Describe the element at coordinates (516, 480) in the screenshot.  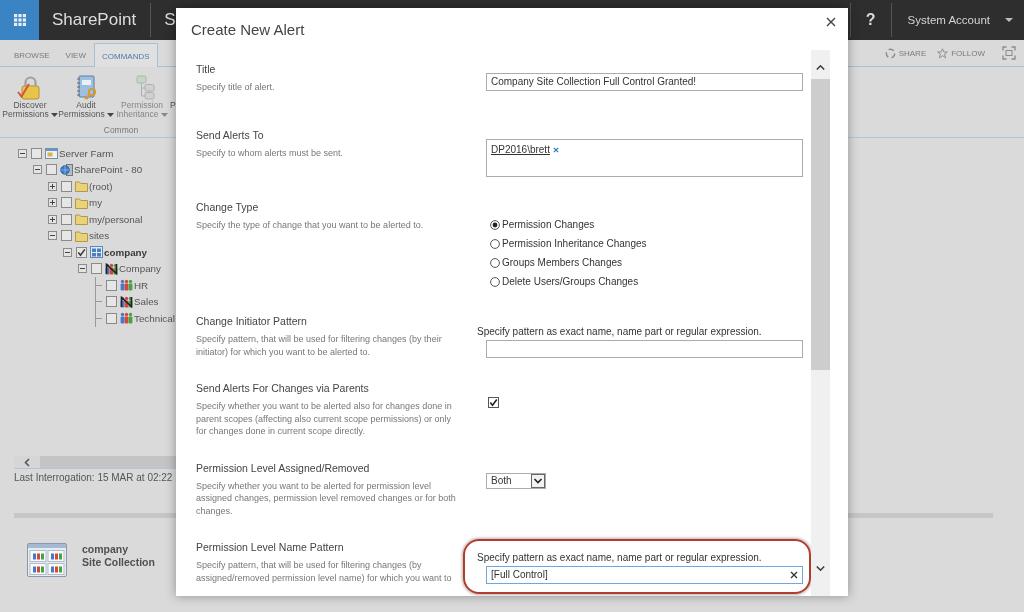
I see `select-field: Both` at that location.